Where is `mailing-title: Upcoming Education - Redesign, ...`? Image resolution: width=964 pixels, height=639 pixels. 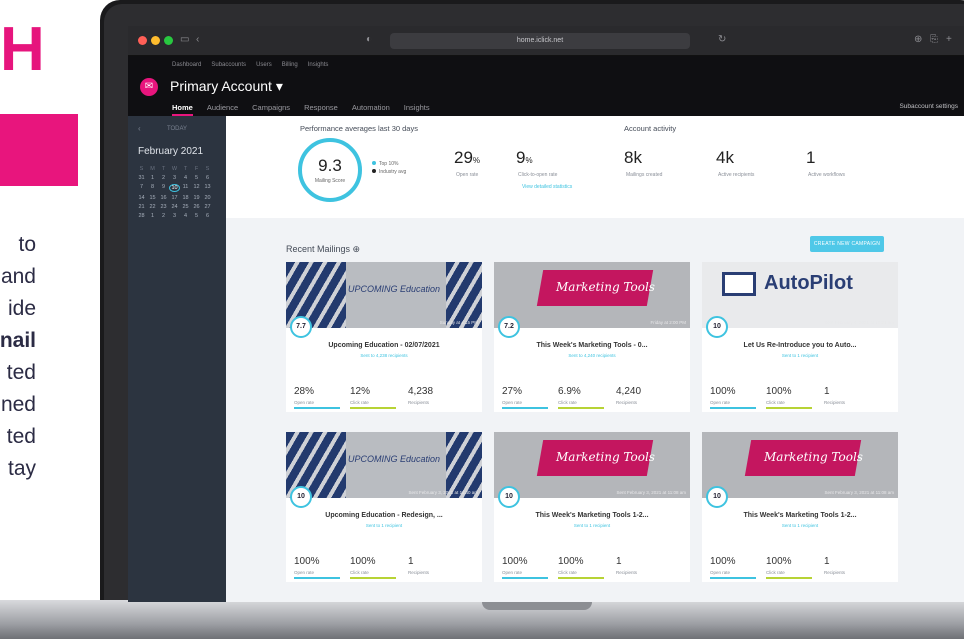 mailing-title: Upcoming Education - Redesign, ... is located at coordinates (384, 515).